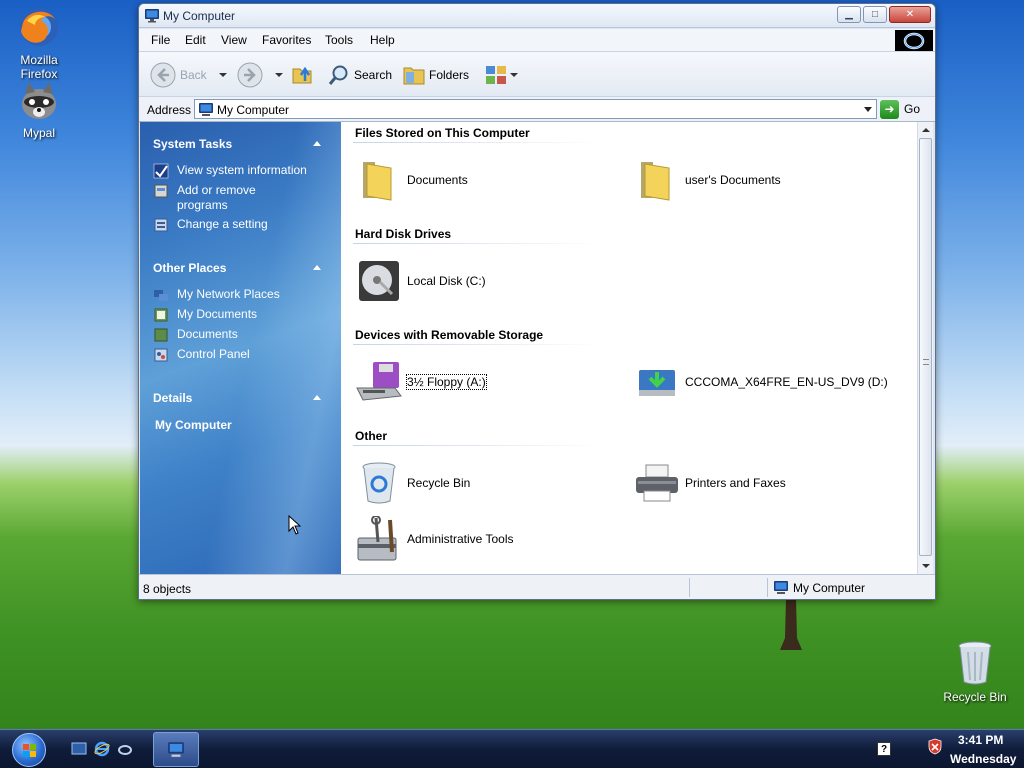  Describe the element at coordinates (195, 335) in the screenshot. I see `place-documents: Documents` at that location.